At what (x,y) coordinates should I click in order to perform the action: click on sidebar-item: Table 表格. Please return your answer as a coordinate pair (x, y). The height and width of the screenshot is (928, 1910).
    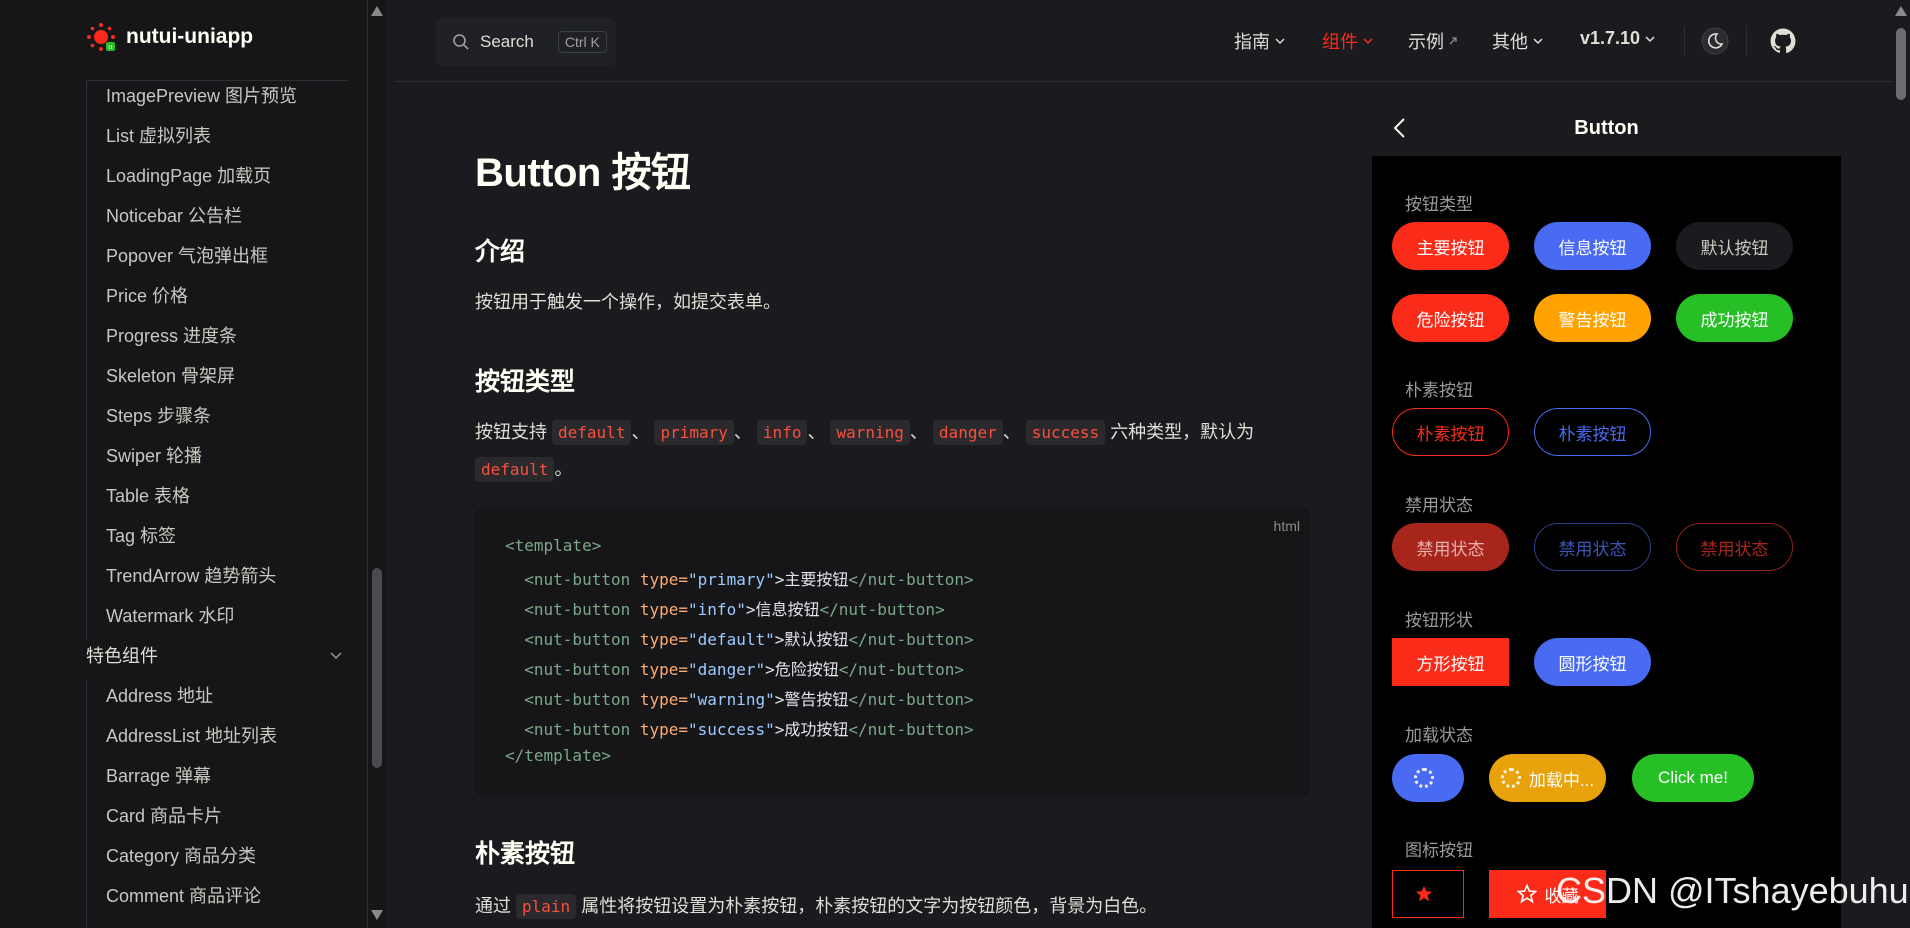
    Looking at the image, I should click on (148, 495).